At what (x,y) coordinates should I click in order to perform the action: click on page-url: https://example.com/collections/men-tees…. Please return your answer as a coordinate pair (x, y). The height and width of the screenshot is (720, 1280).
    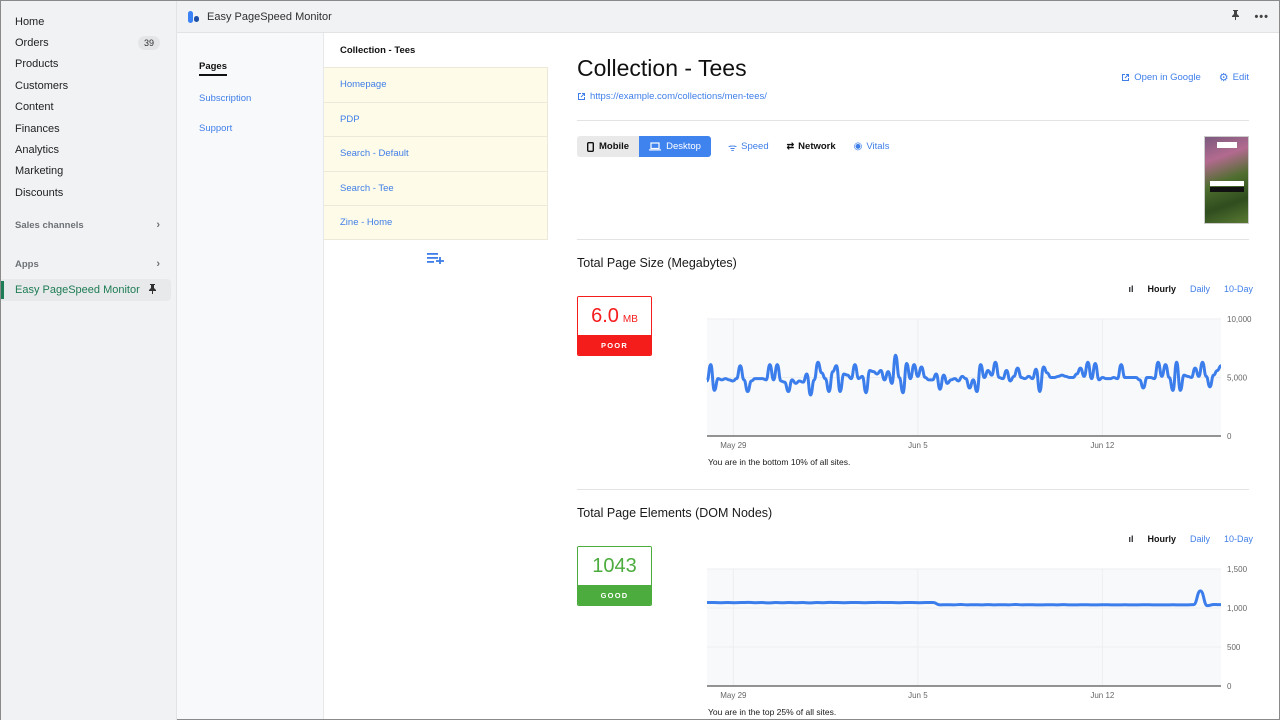
    Looking at the image, I should click on (678, 96).